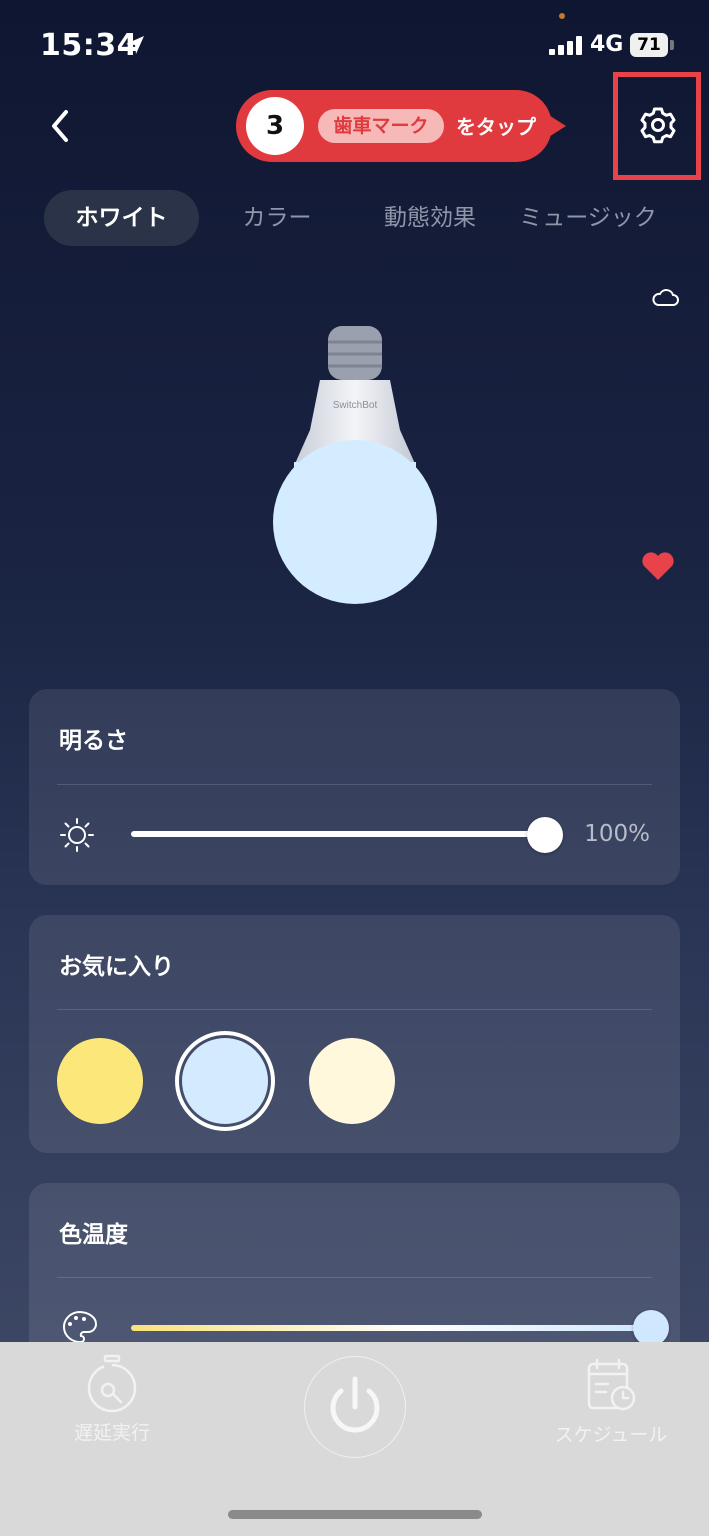 The width and height of the screenshot is (709, 1536). I want to click on power-icon, so click(355, 1404).